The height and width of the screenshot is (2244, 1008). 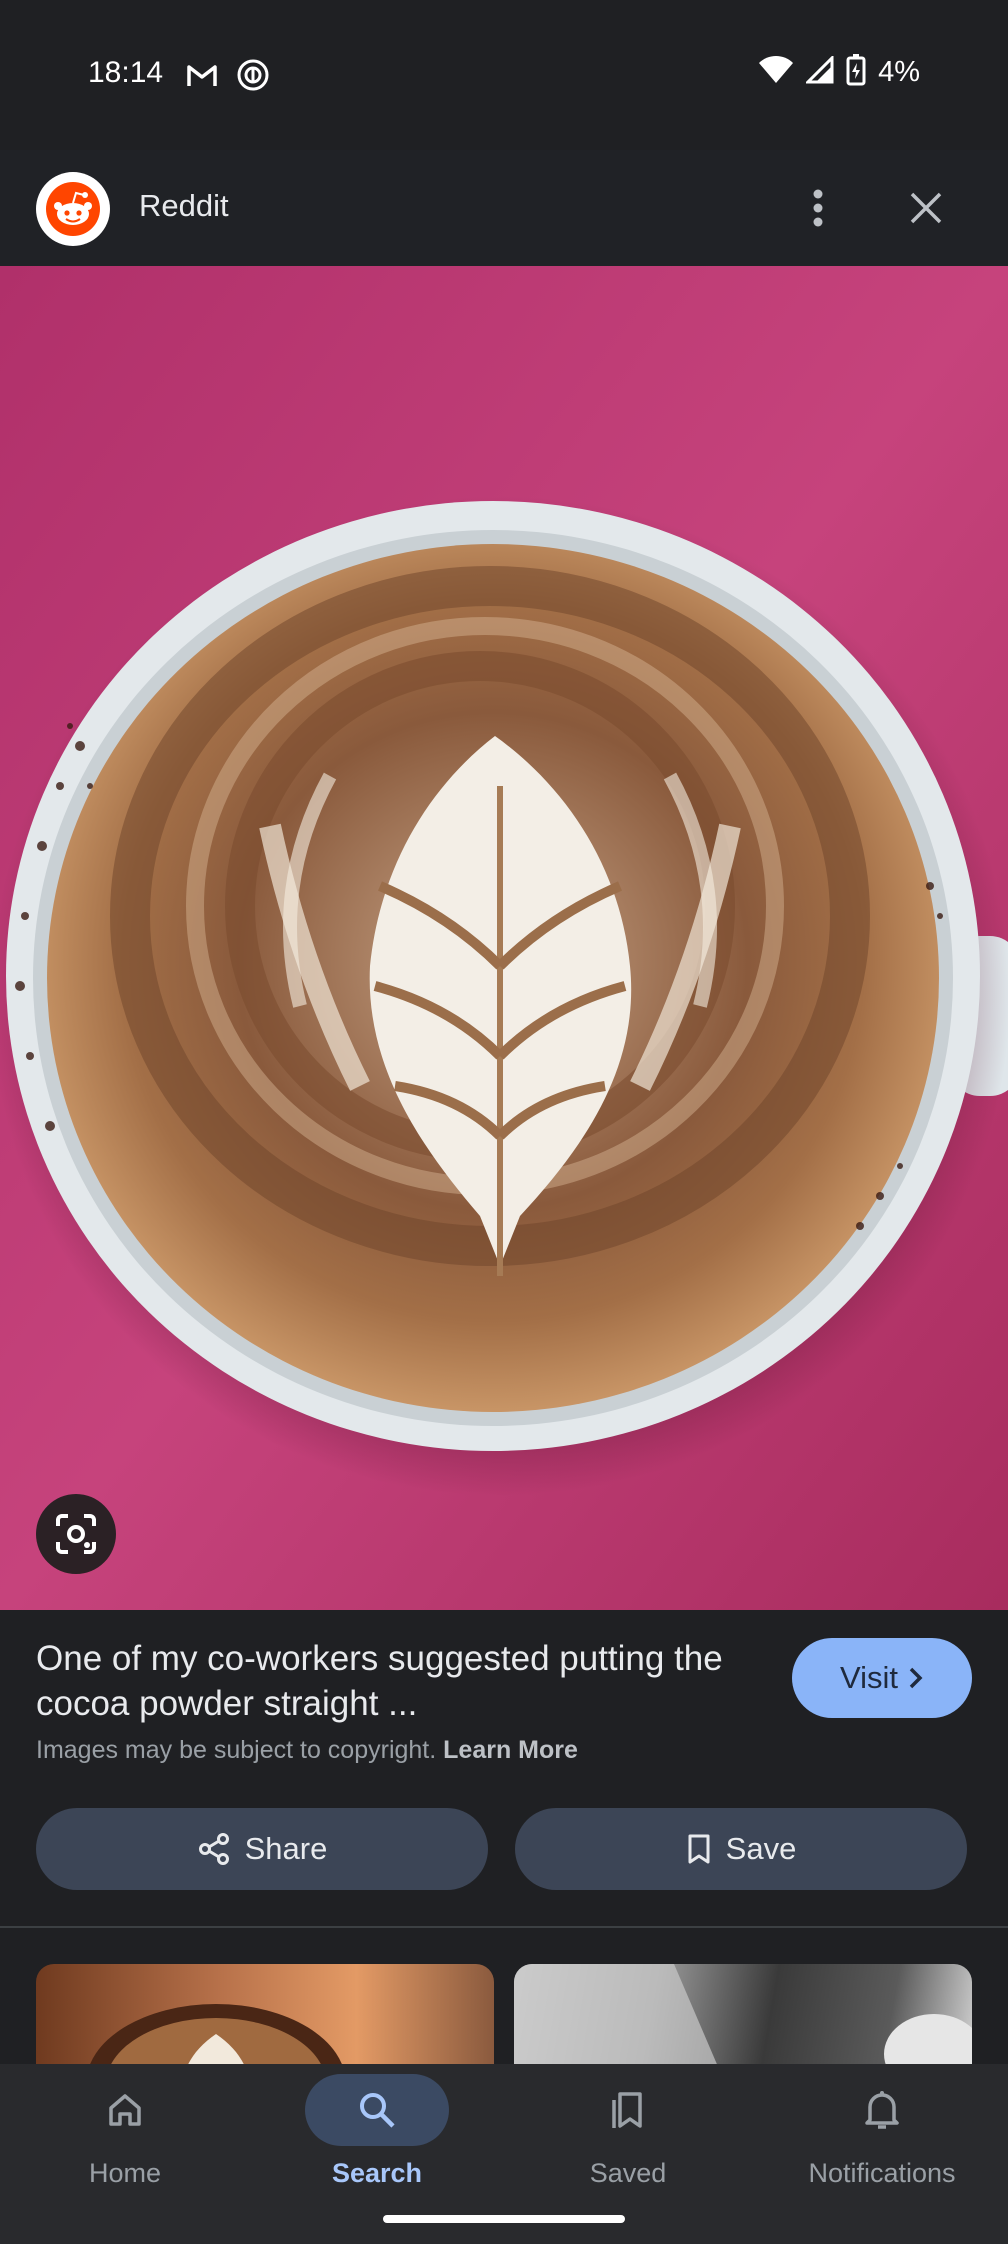 I want to click on home-icon, so click(x=125, y=2110).